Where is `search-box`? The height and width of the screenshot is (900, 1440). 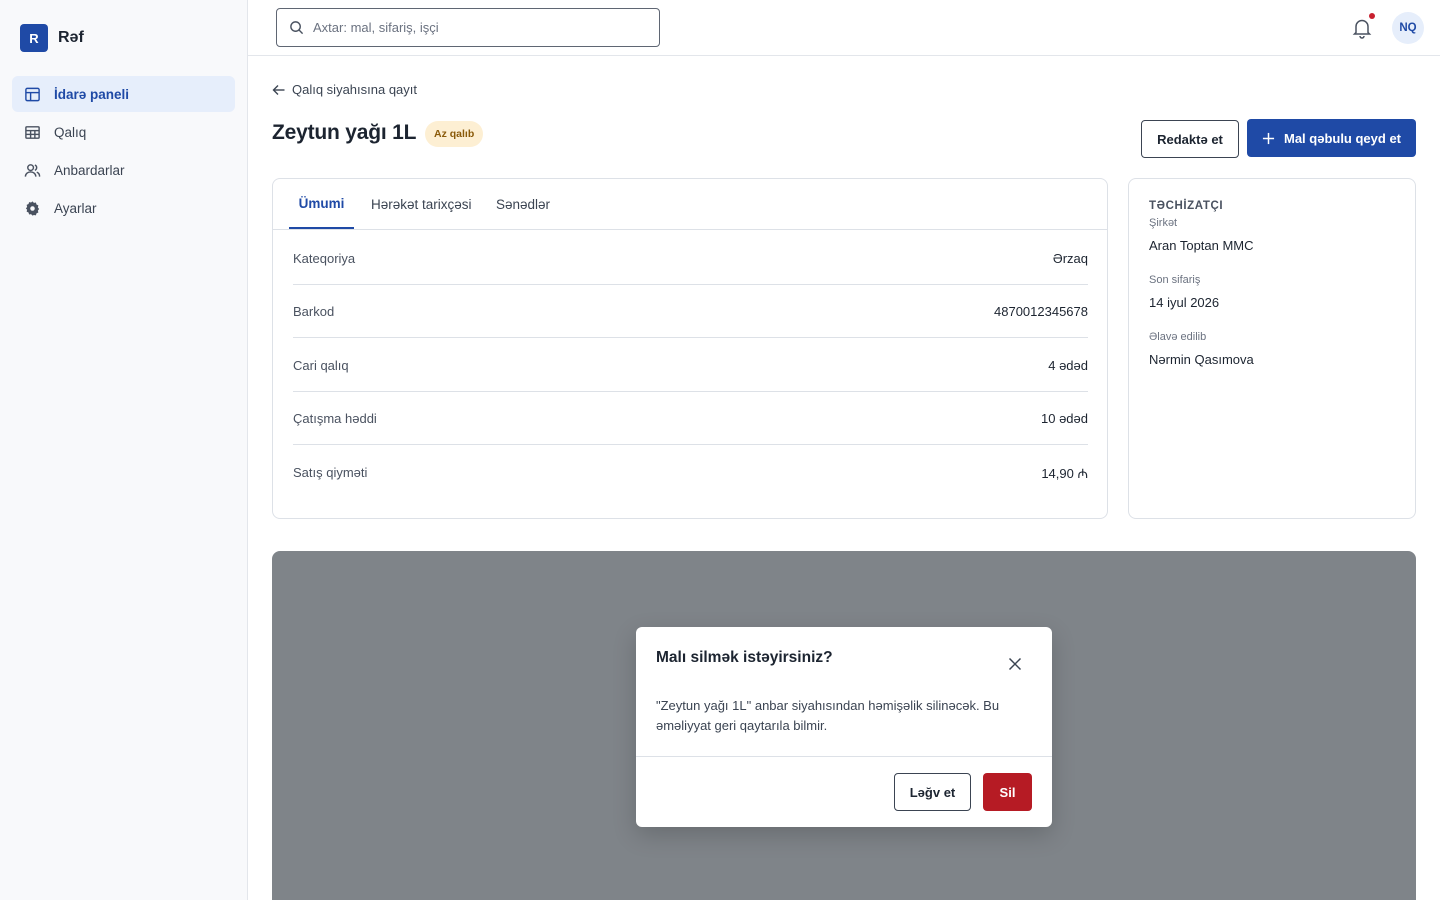 search-box is located at coordinates (468, 27).